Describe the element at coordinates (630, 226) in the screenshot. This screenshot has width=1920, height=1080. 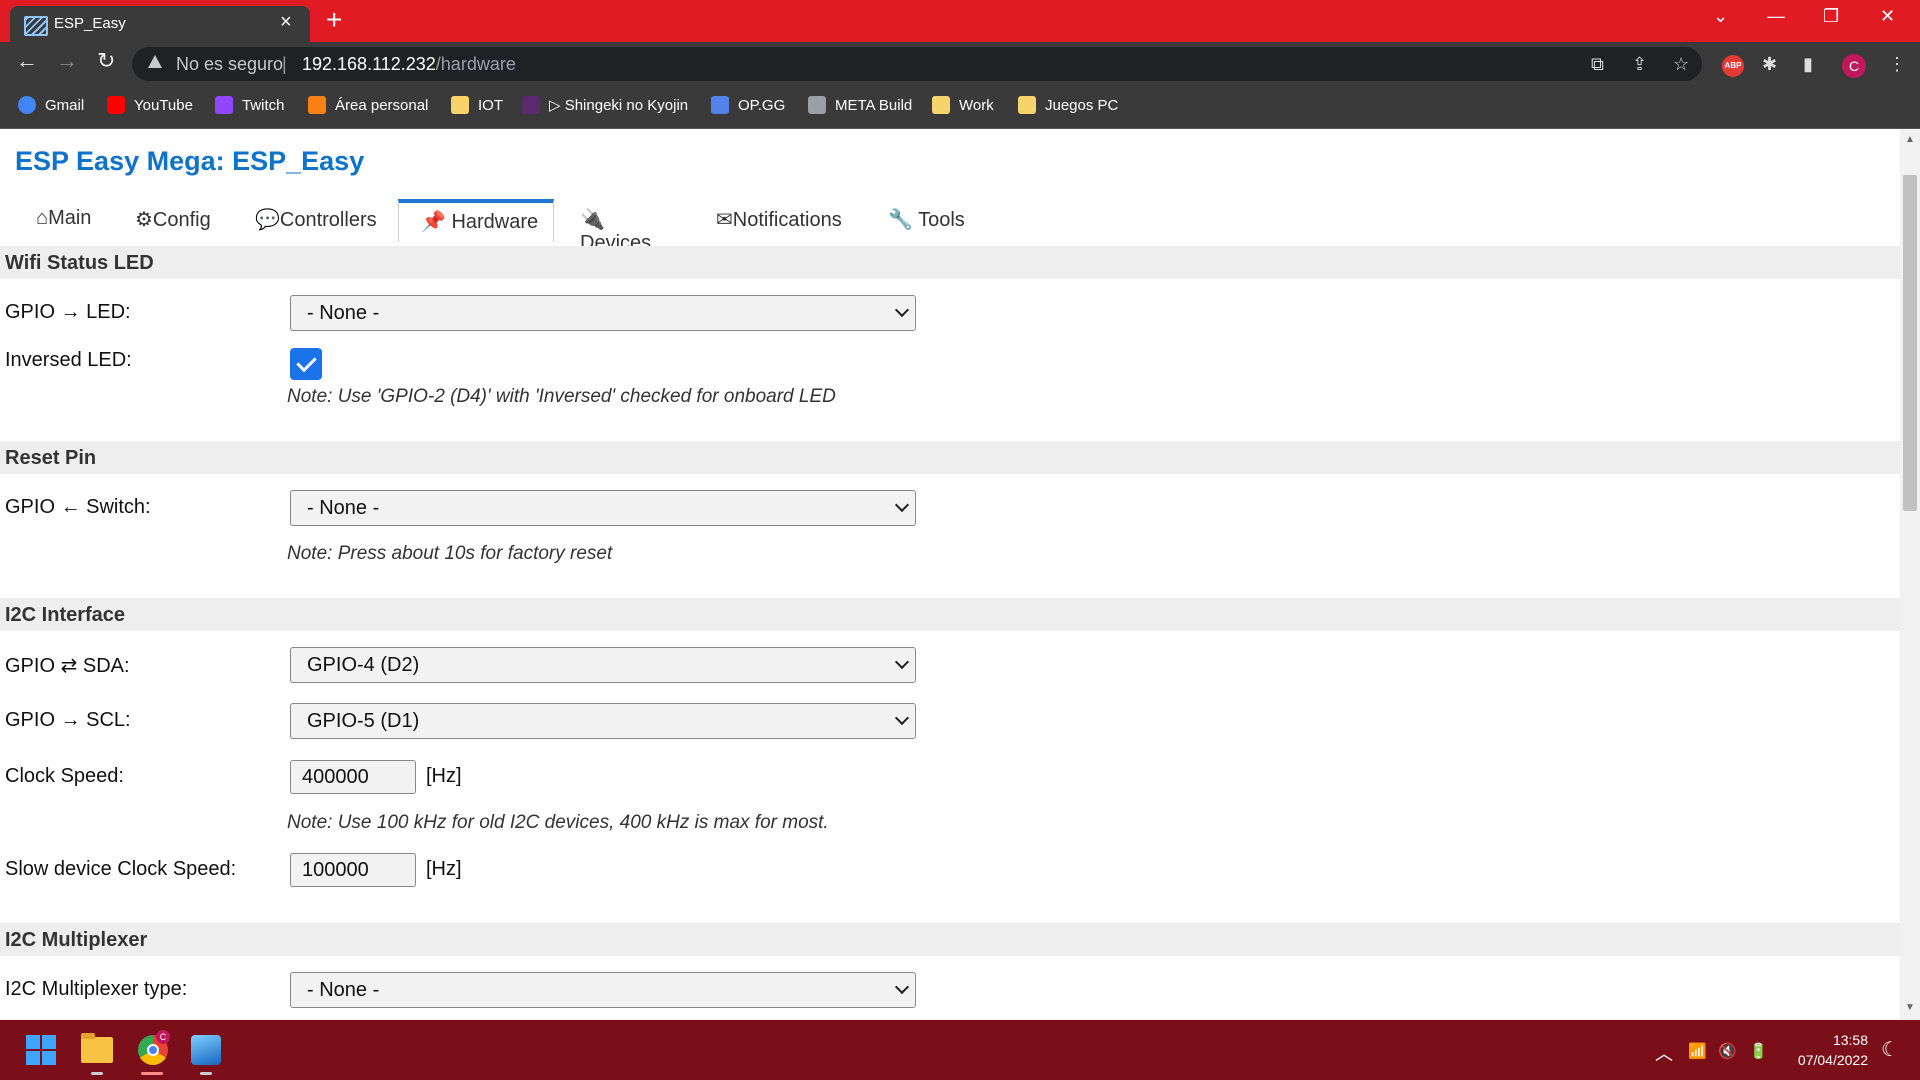
I see `tab-devices: 🔌 Devices` at that location.